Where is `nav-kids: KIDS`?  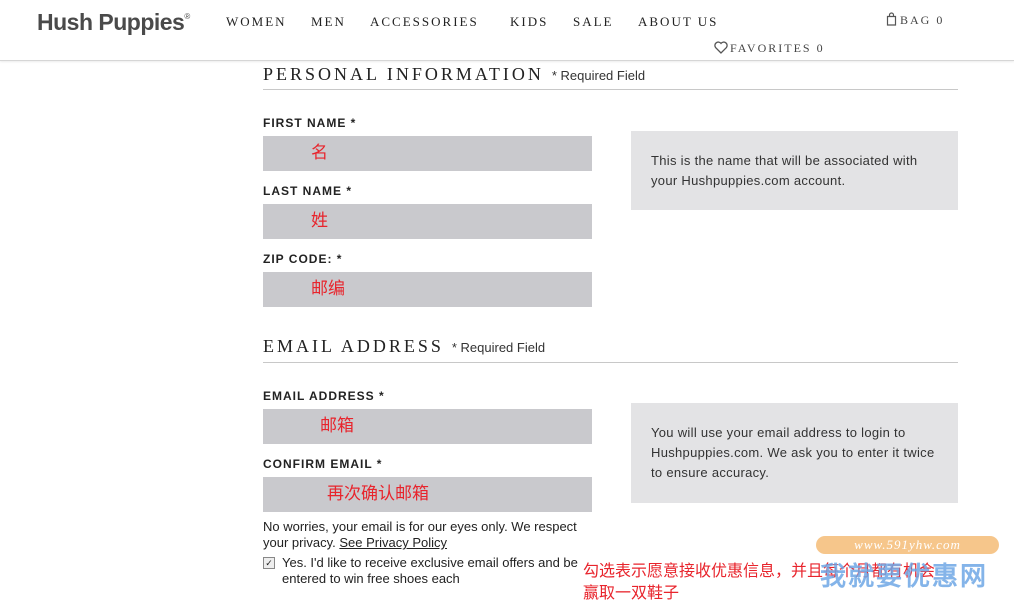 nav-kids: KIDS is located at coordinates (529, 22).